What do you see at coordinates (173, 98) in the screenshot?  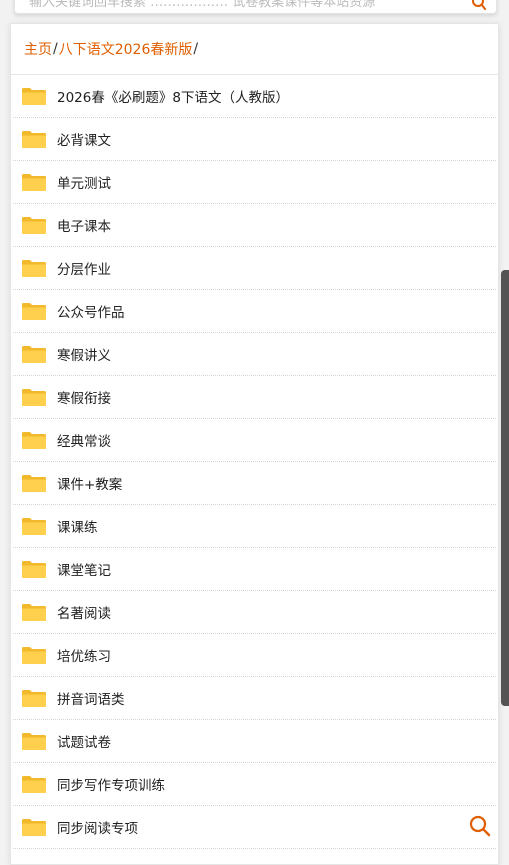 I see `folder-item-label: 2026春《必刷题》8下语文（人教版）` at bounding box center [173, 98].